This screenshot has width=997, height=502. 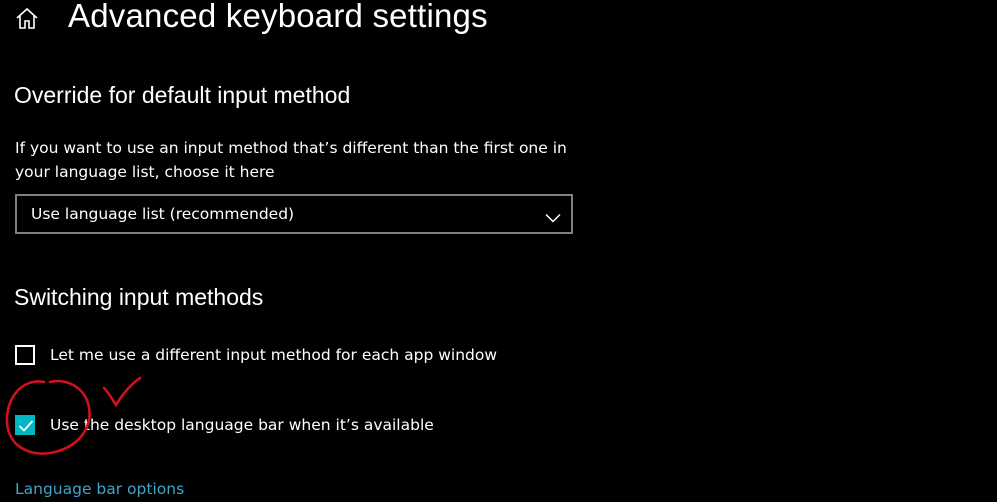 I want to click on per-app-input-method-checkbox, so click(x=25, y=355).